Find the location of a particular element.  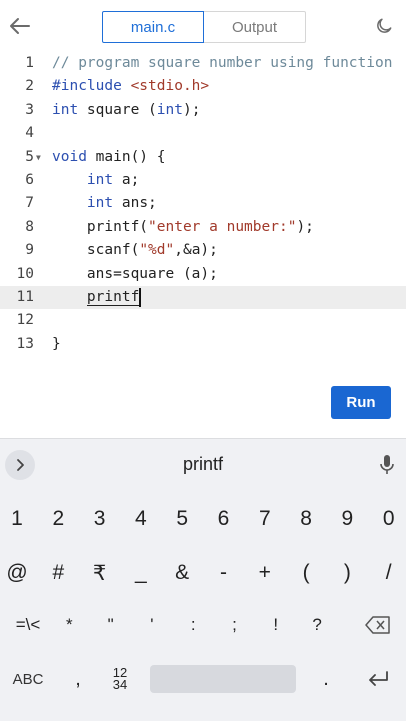

code-line: 2 #include <stdio.h> is located at coordinates (203, 86).